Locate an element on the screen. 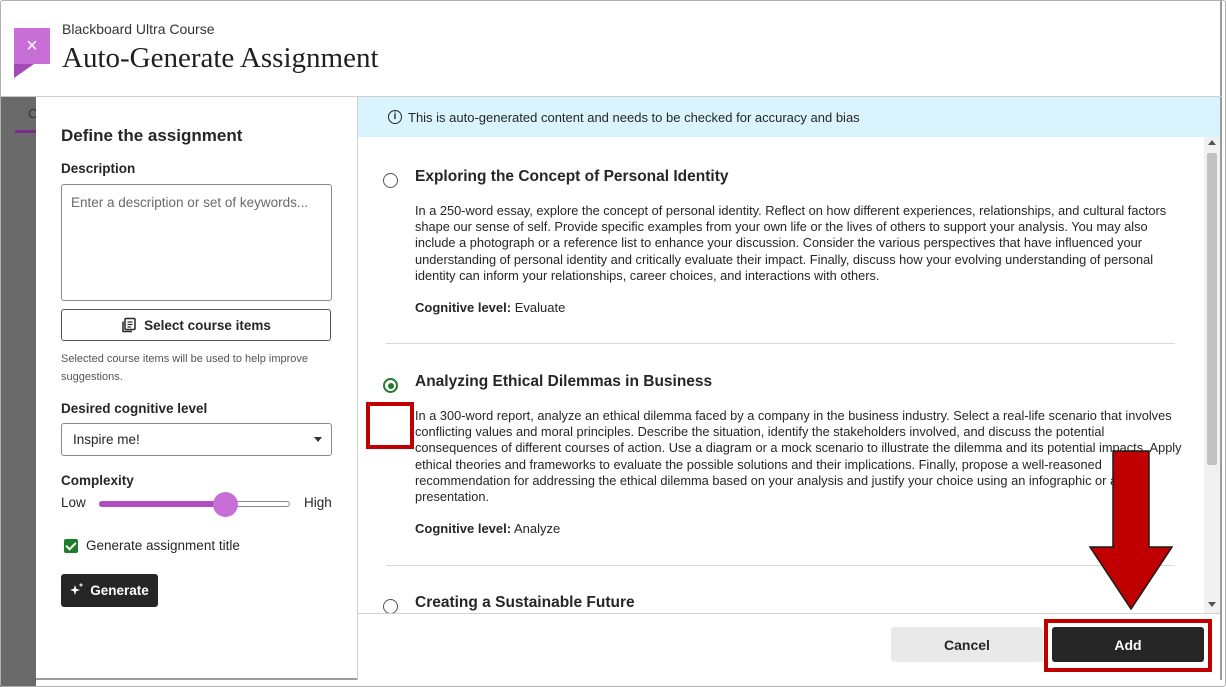  complexity-low-label: Low is located at coordinates (73, 502).